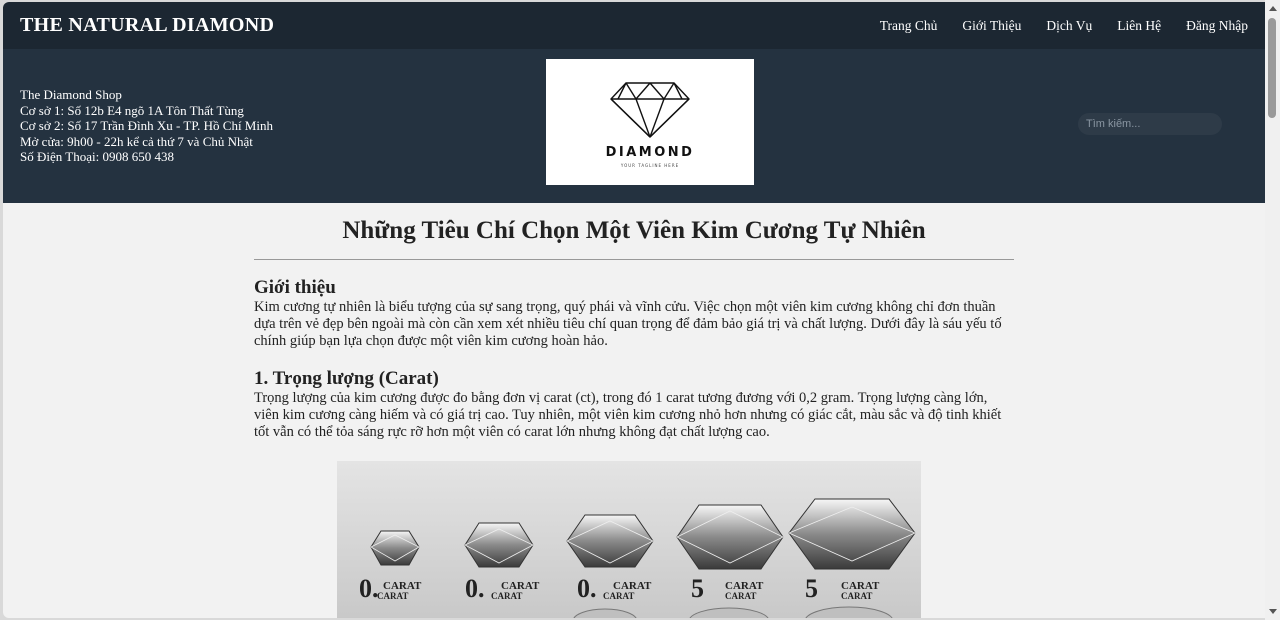  Describe the element at coordinates (97, 156) in the screenshot. I see `shop-phone: Số Điện Thoại: 0908 650 438` at that location.